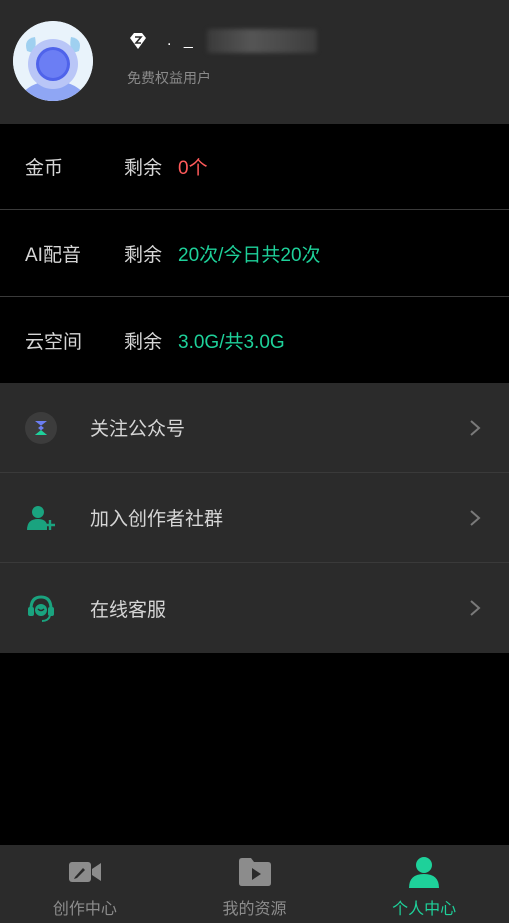 Image resolution: width=509 pixels, height=923 pixels. I want to click on quota-label: 云空间, so click(54, 342).